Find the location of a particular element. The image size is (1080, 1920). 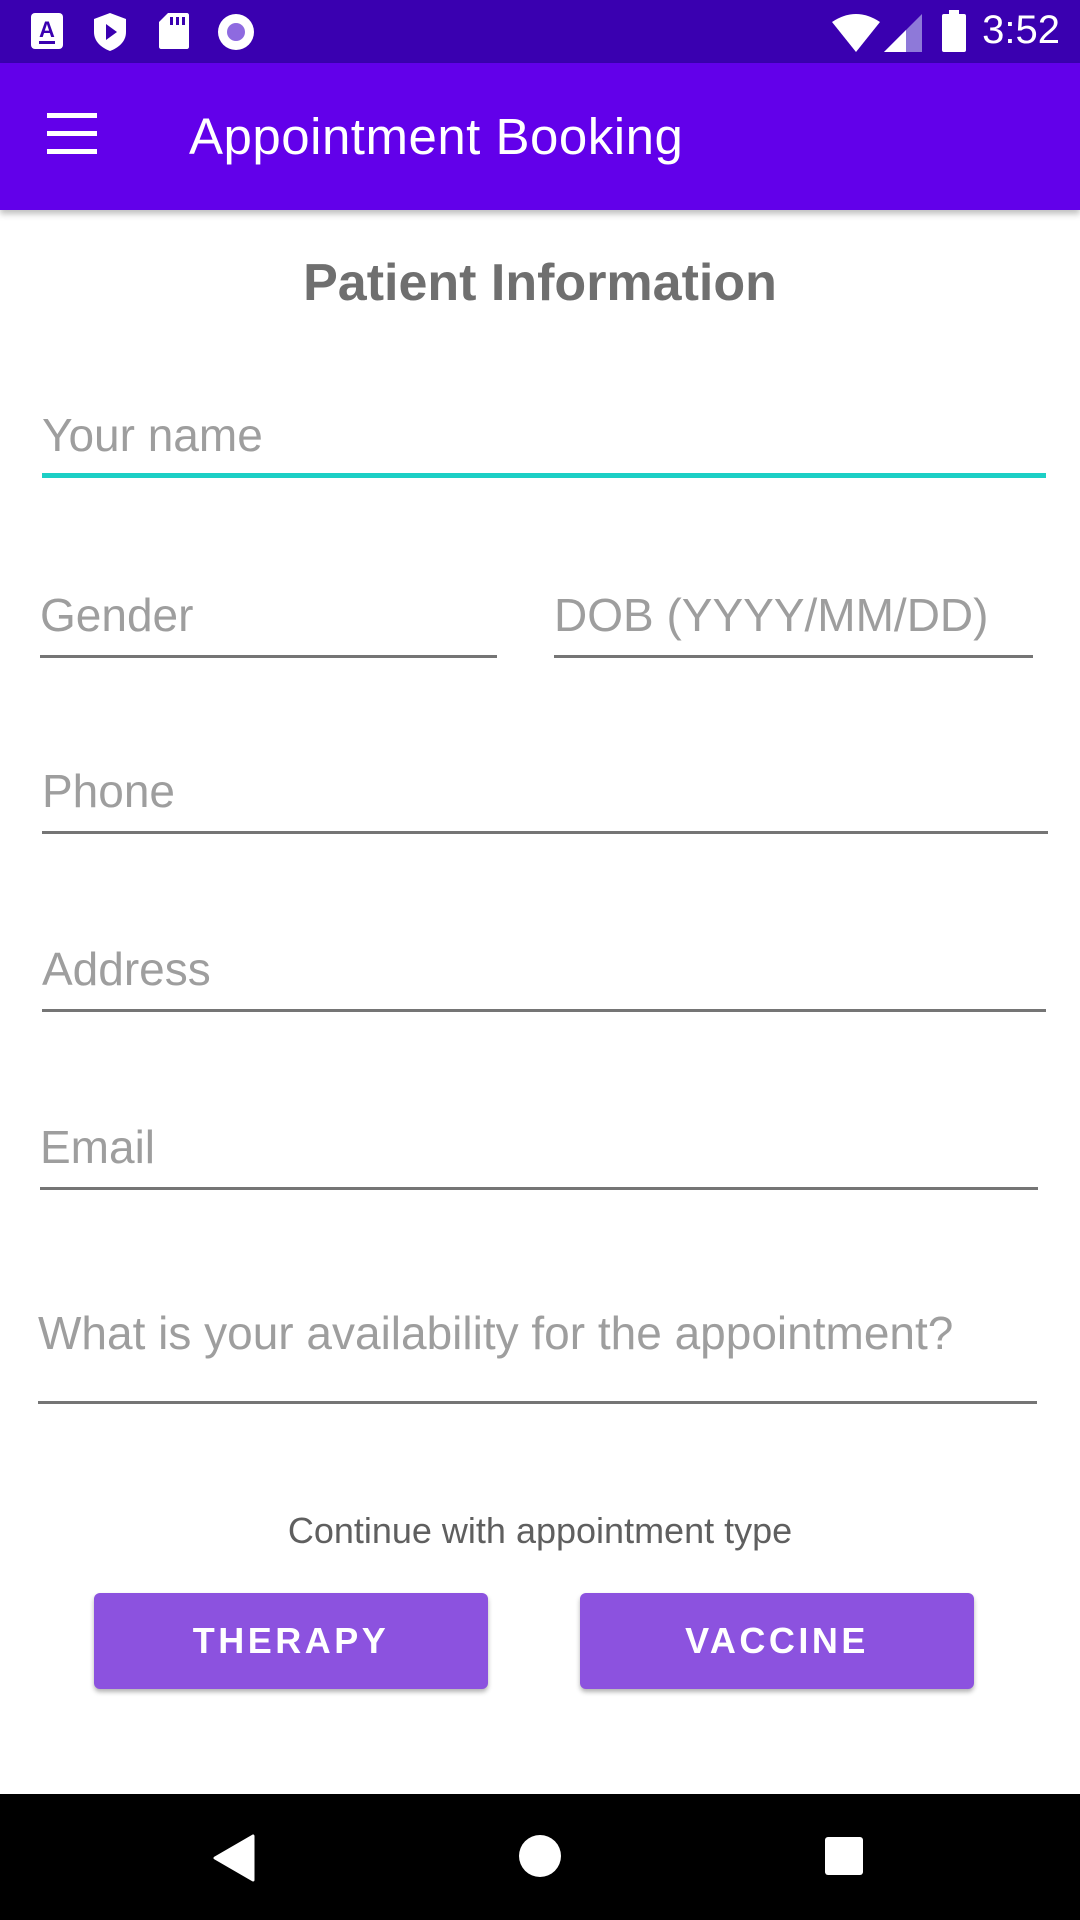

dob-underline is located at coordinates (793, 656).